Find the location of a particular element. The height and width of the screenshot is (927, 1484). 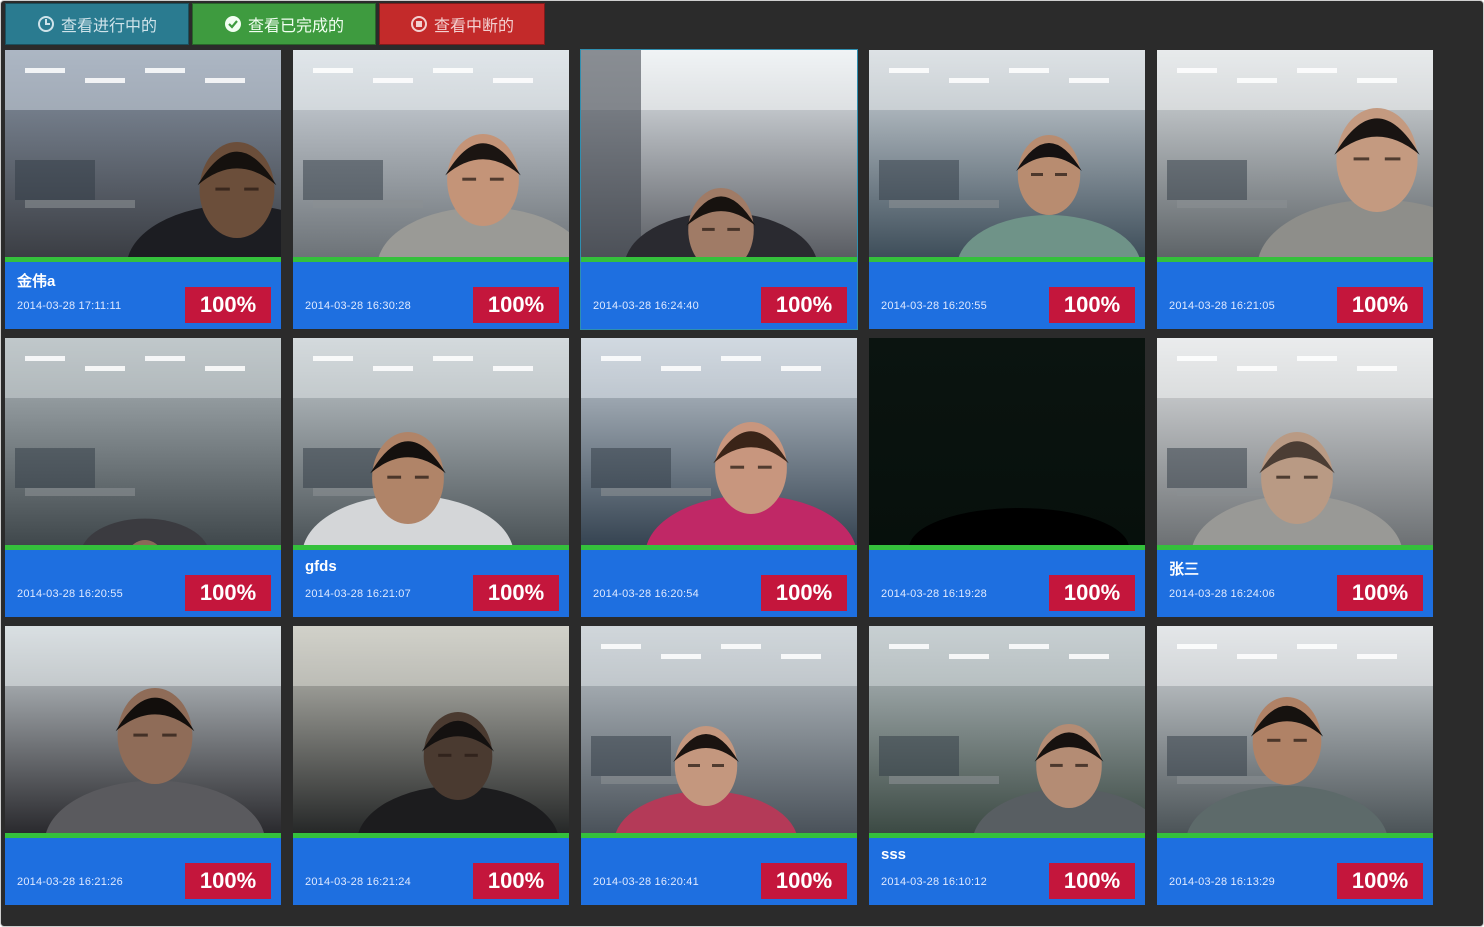

session-timestamp: 2014-03-28 16:20:54 is located at coordinates (646, 594).